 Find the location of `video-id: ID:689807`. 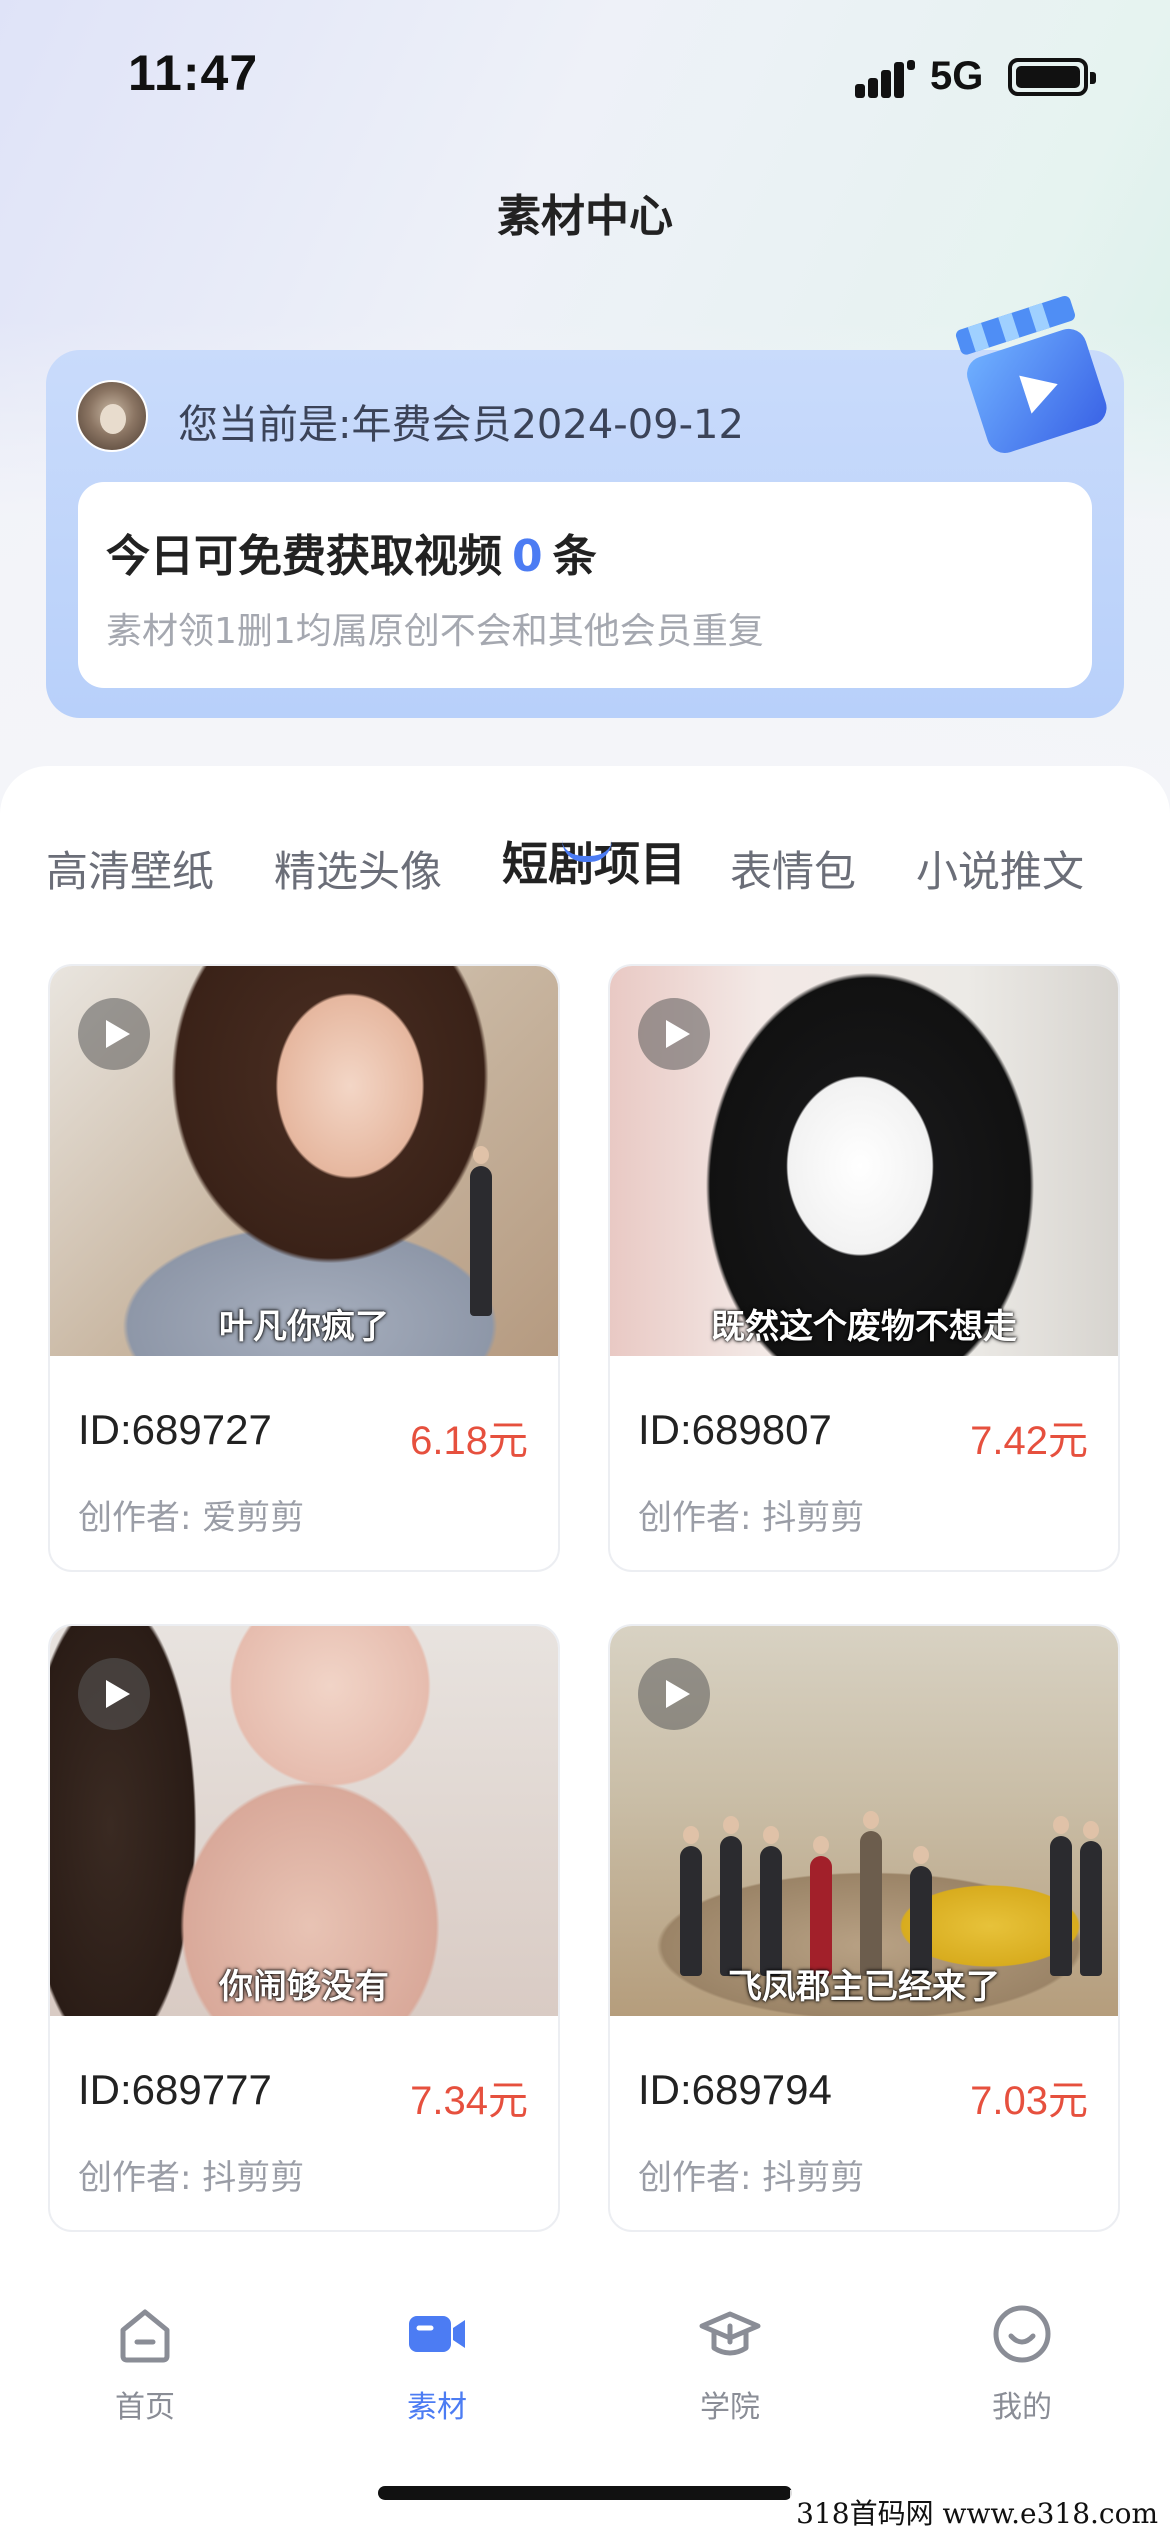

video-id: ID:689807 is located at coordinates (735, 1429).